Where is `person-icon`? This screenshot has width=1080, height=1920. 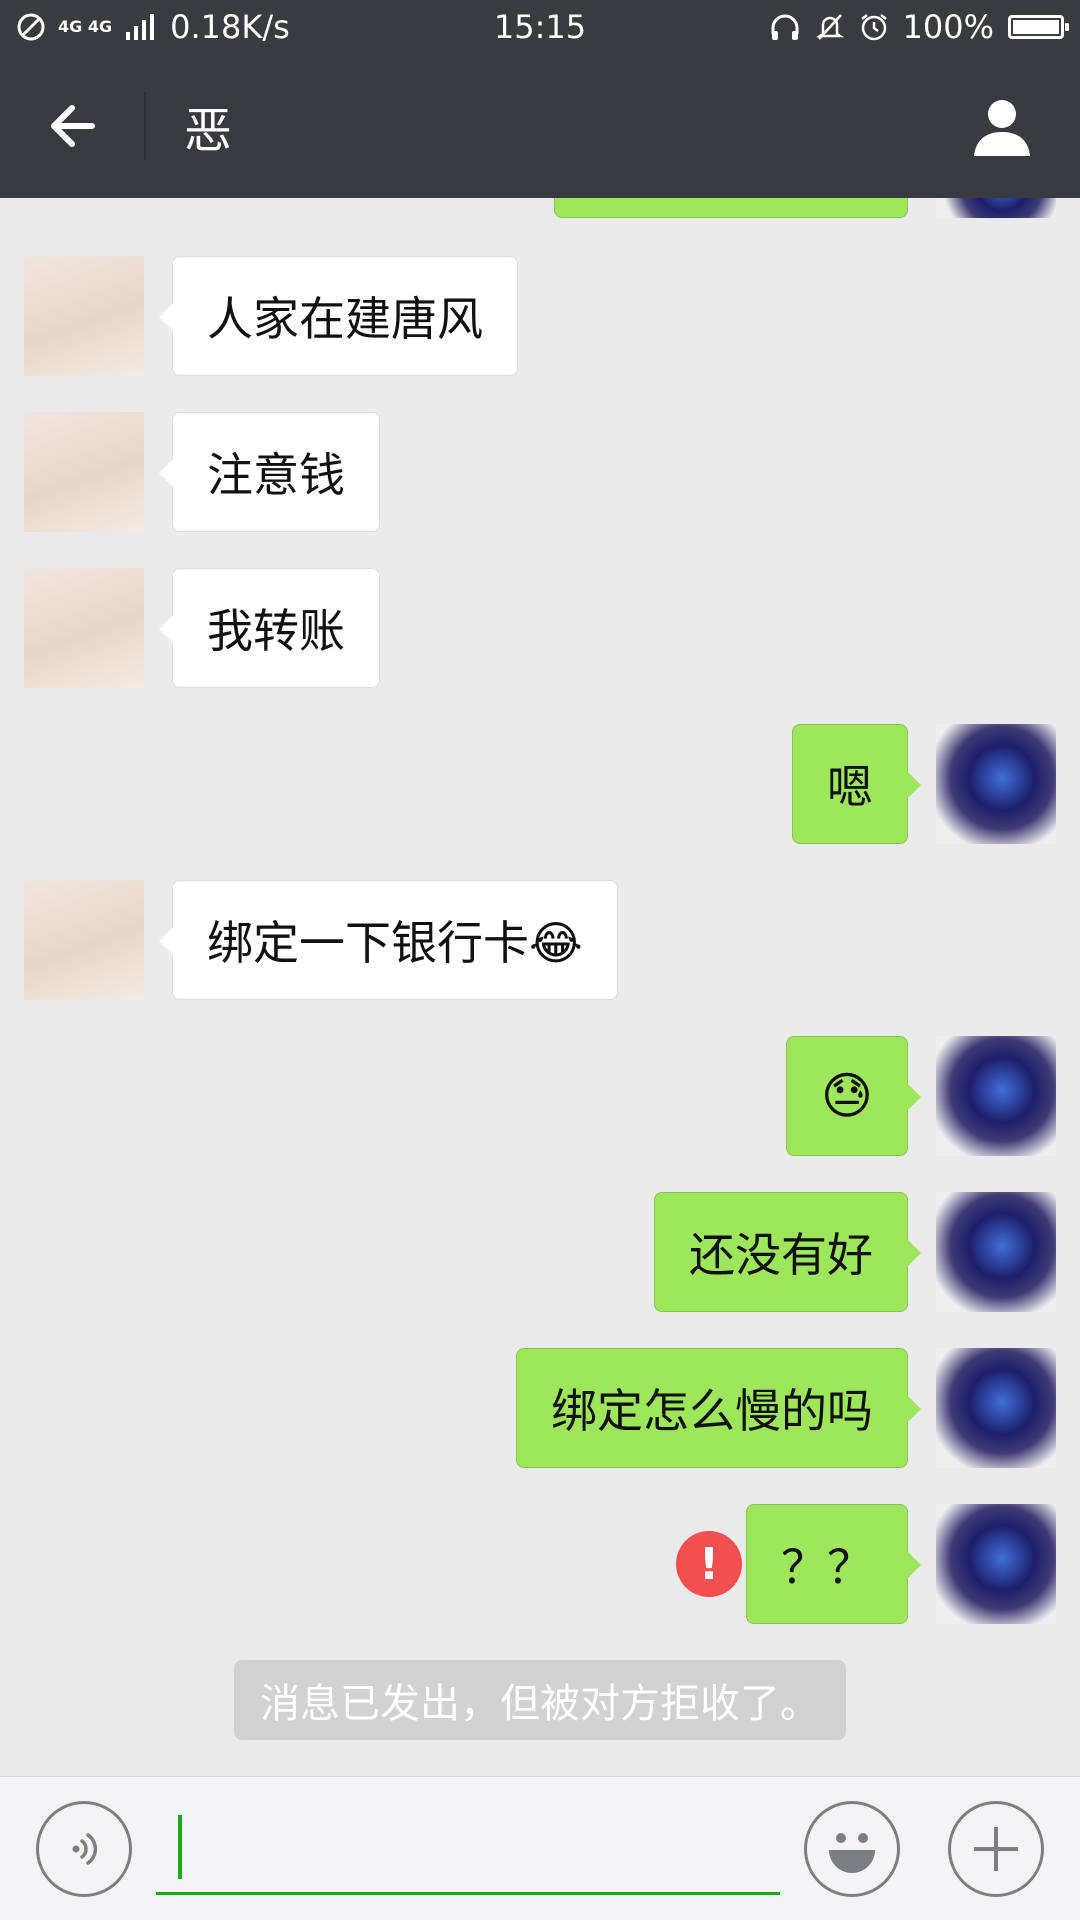
person-icon is located at coordinates (1002, 126).